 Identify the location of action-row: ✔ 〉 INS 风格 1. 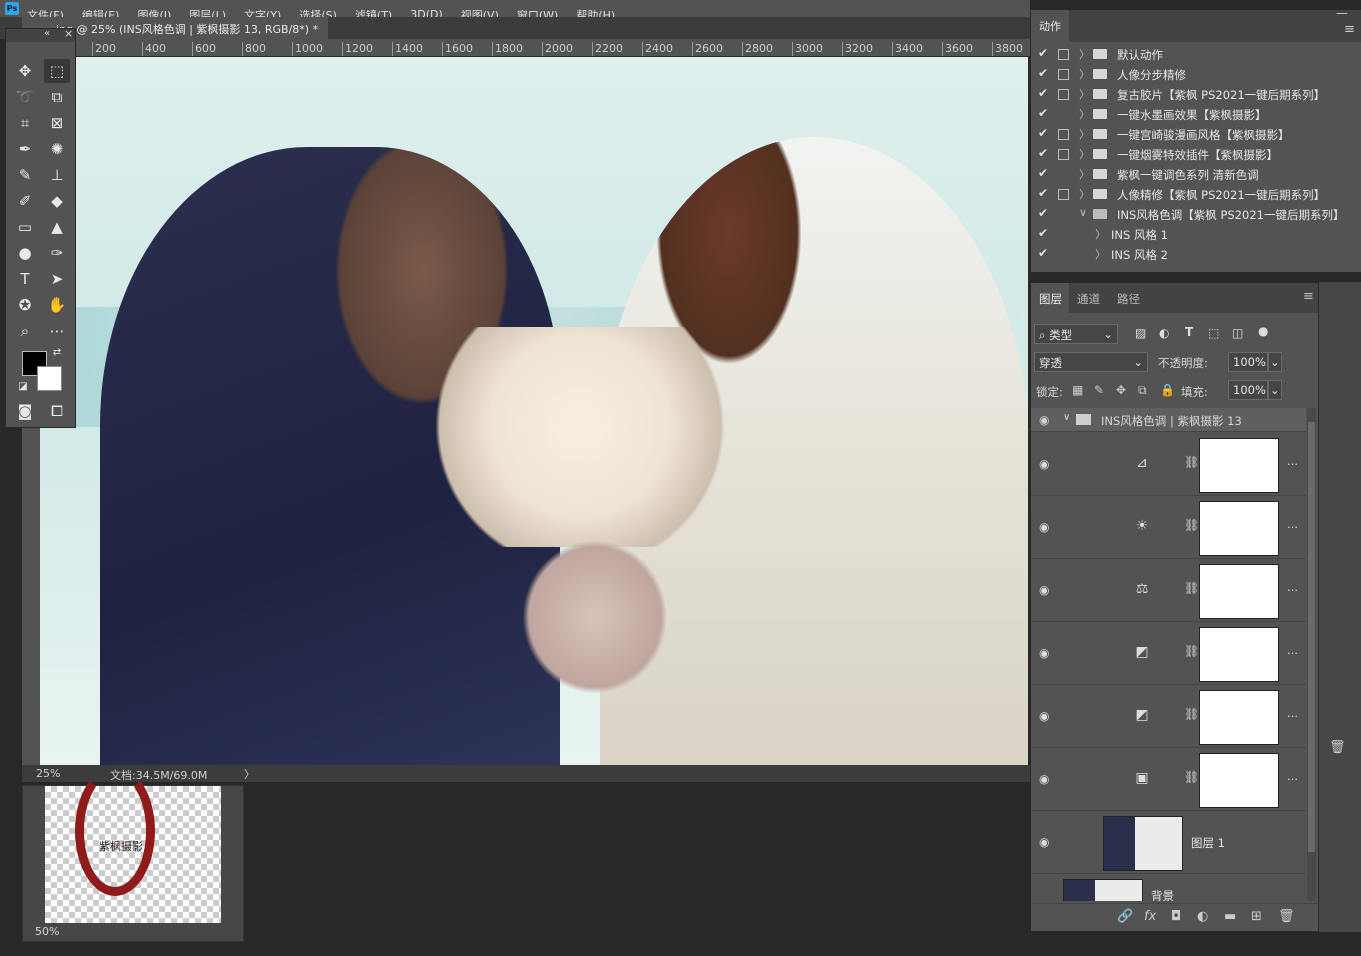
(1191, 235).